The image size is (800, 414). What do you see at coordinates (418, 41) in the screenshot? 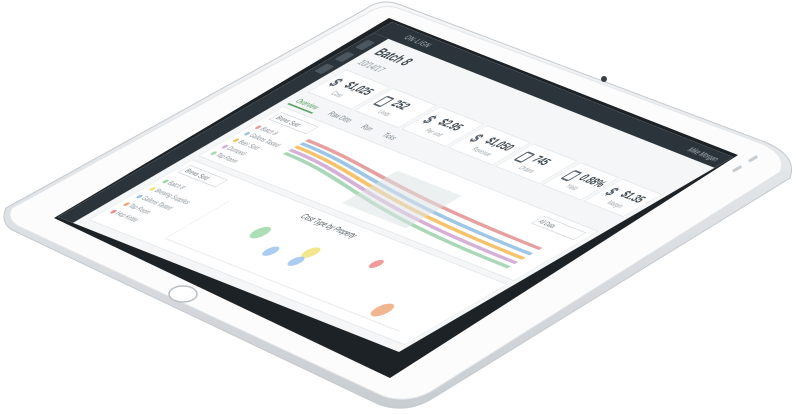
I see `app-brand: ON·LIGN` at bounding box center [418, 41].